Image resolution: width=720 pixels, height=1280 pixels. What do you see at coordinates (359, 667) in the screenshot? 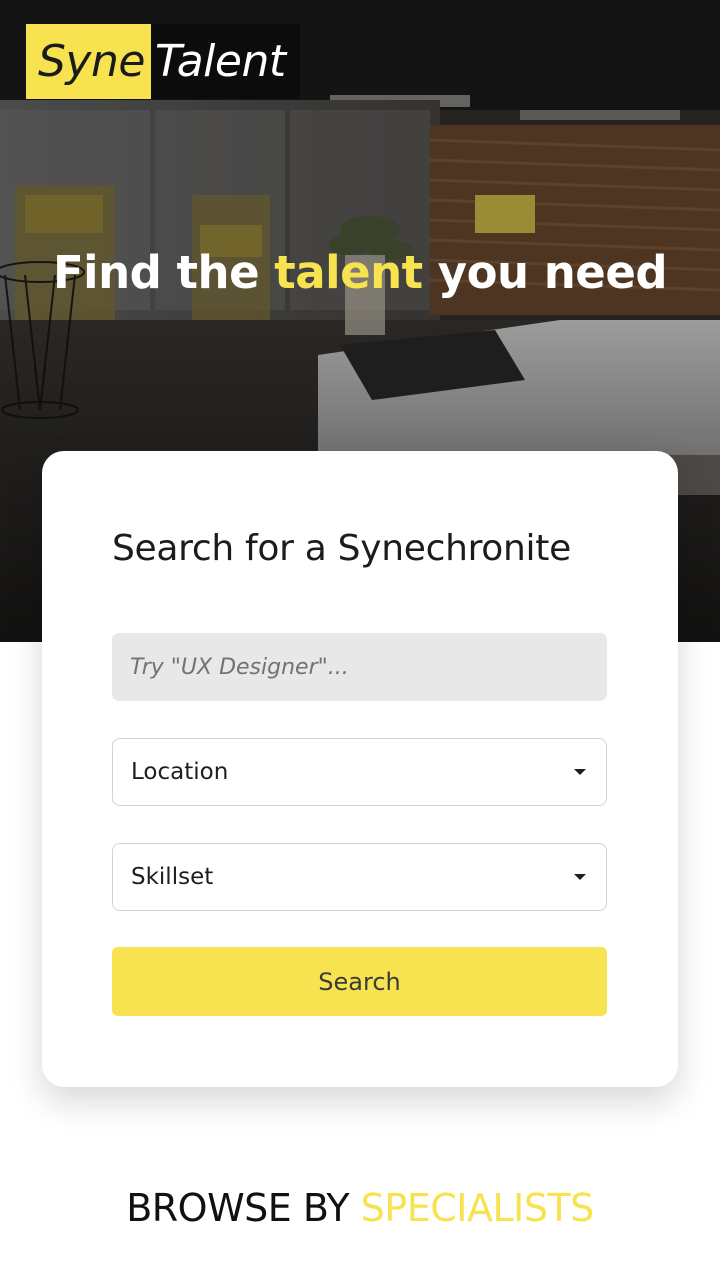
I see `keyword-search-input` at bounding box center [359, 667].